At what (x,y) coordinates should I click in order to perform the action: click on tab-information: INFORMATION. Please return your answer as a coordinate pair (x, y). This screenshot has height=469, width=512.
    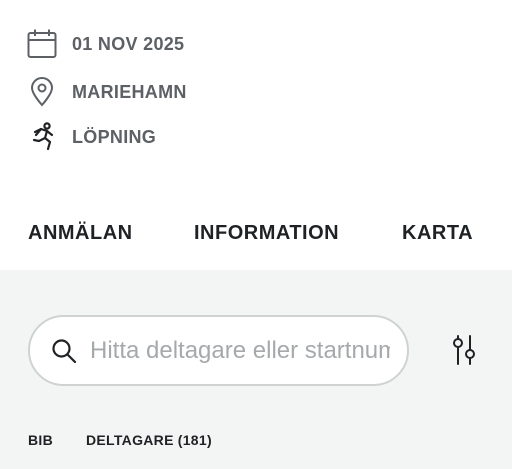
    Looking at the image, I should click on (266, 233).